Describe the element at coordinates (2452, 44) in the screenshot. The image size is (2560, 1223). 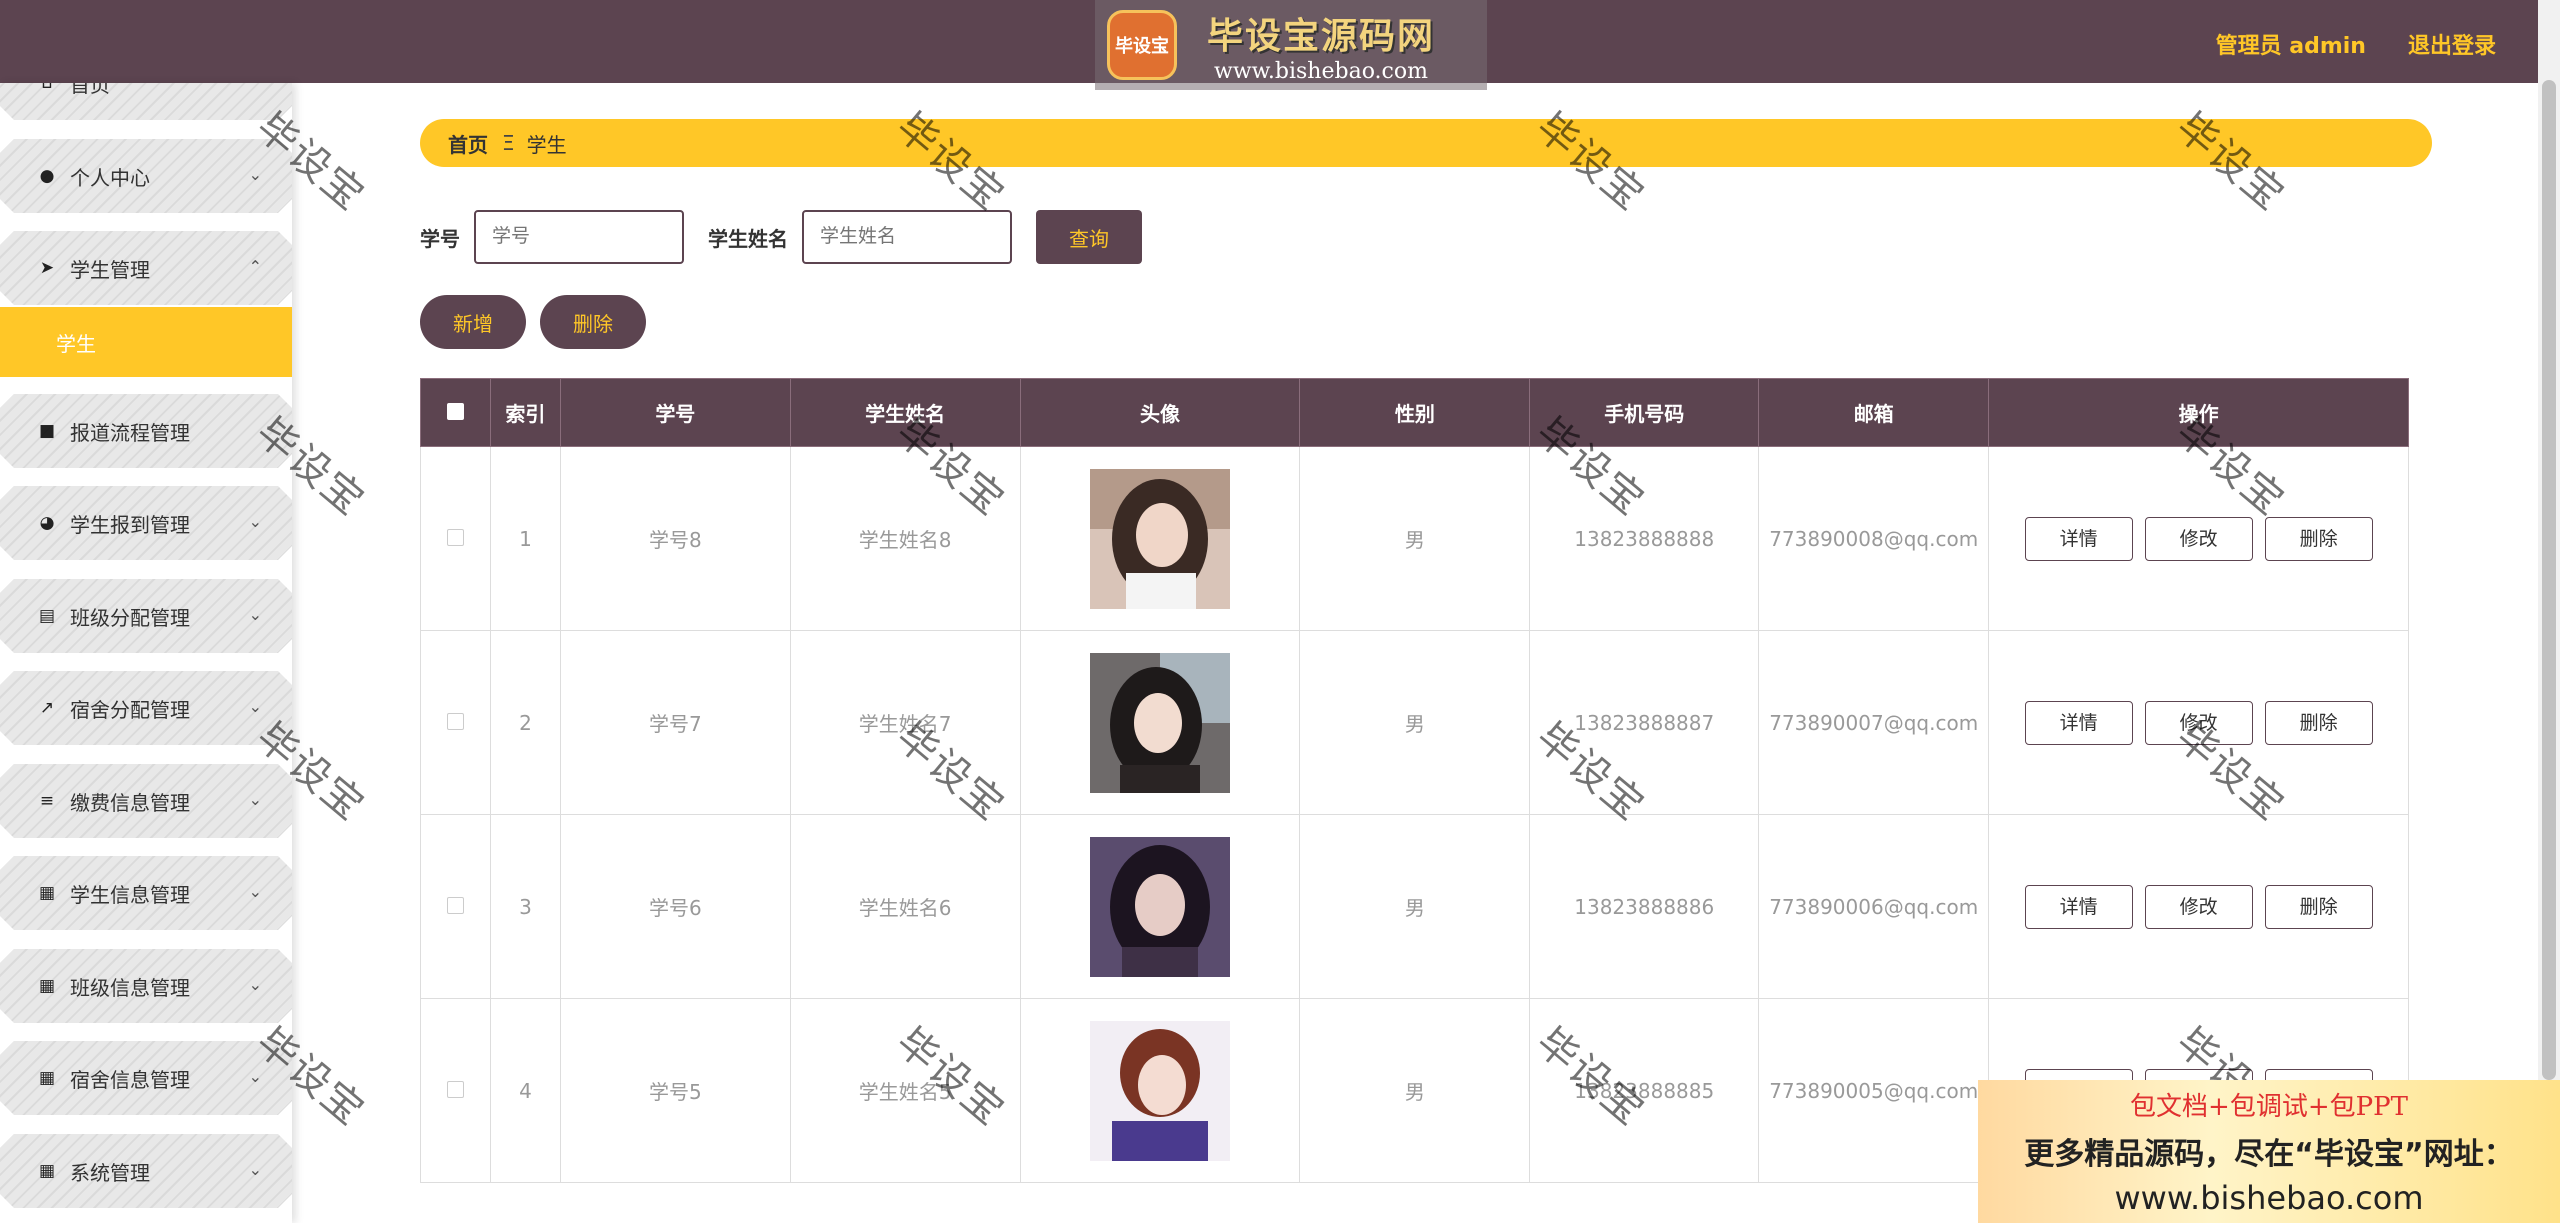
I see `logout-link: 退出登录` at that location.